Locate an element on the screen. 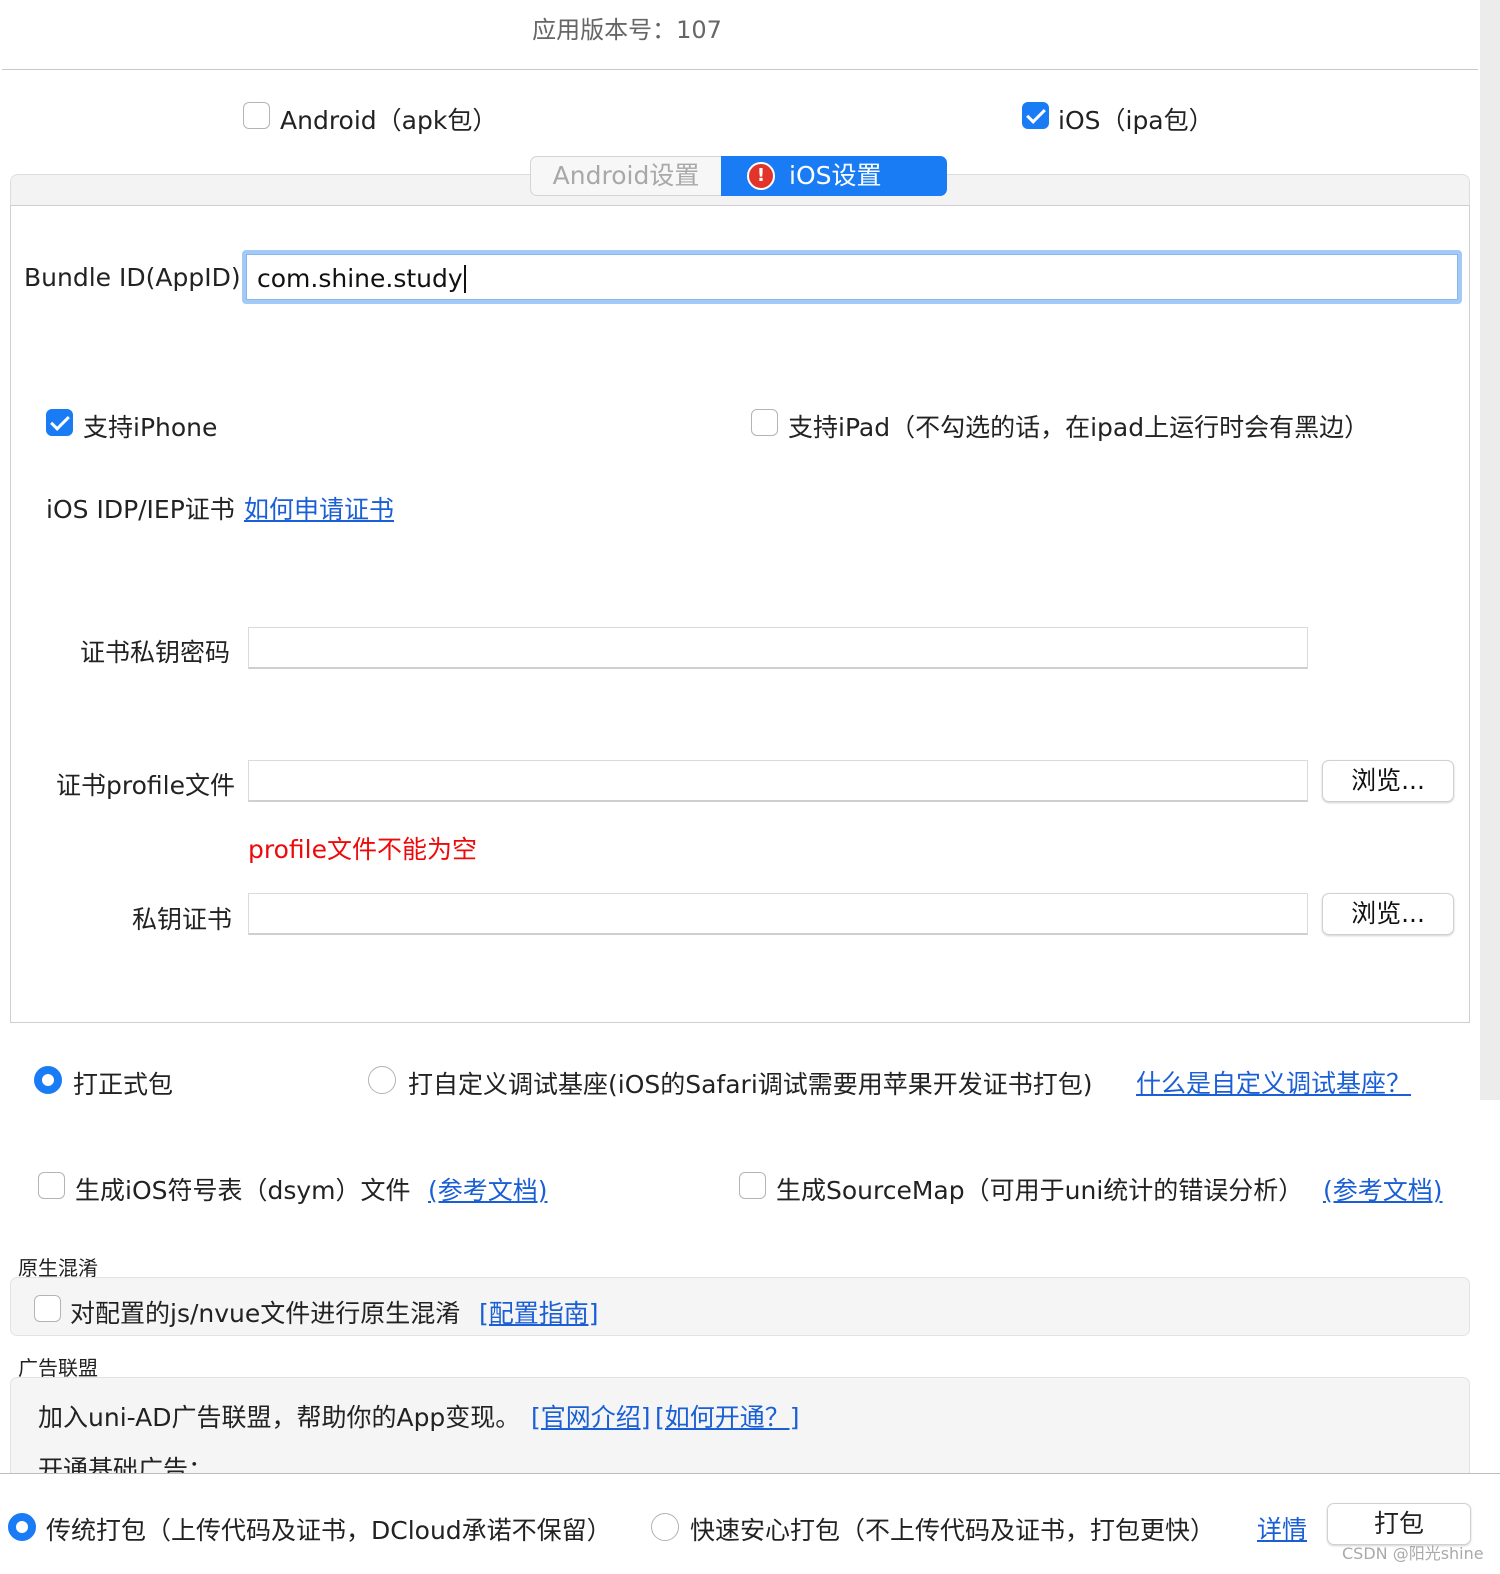  release-build-label: 打正式包 is located at coordinates (123, 1084).